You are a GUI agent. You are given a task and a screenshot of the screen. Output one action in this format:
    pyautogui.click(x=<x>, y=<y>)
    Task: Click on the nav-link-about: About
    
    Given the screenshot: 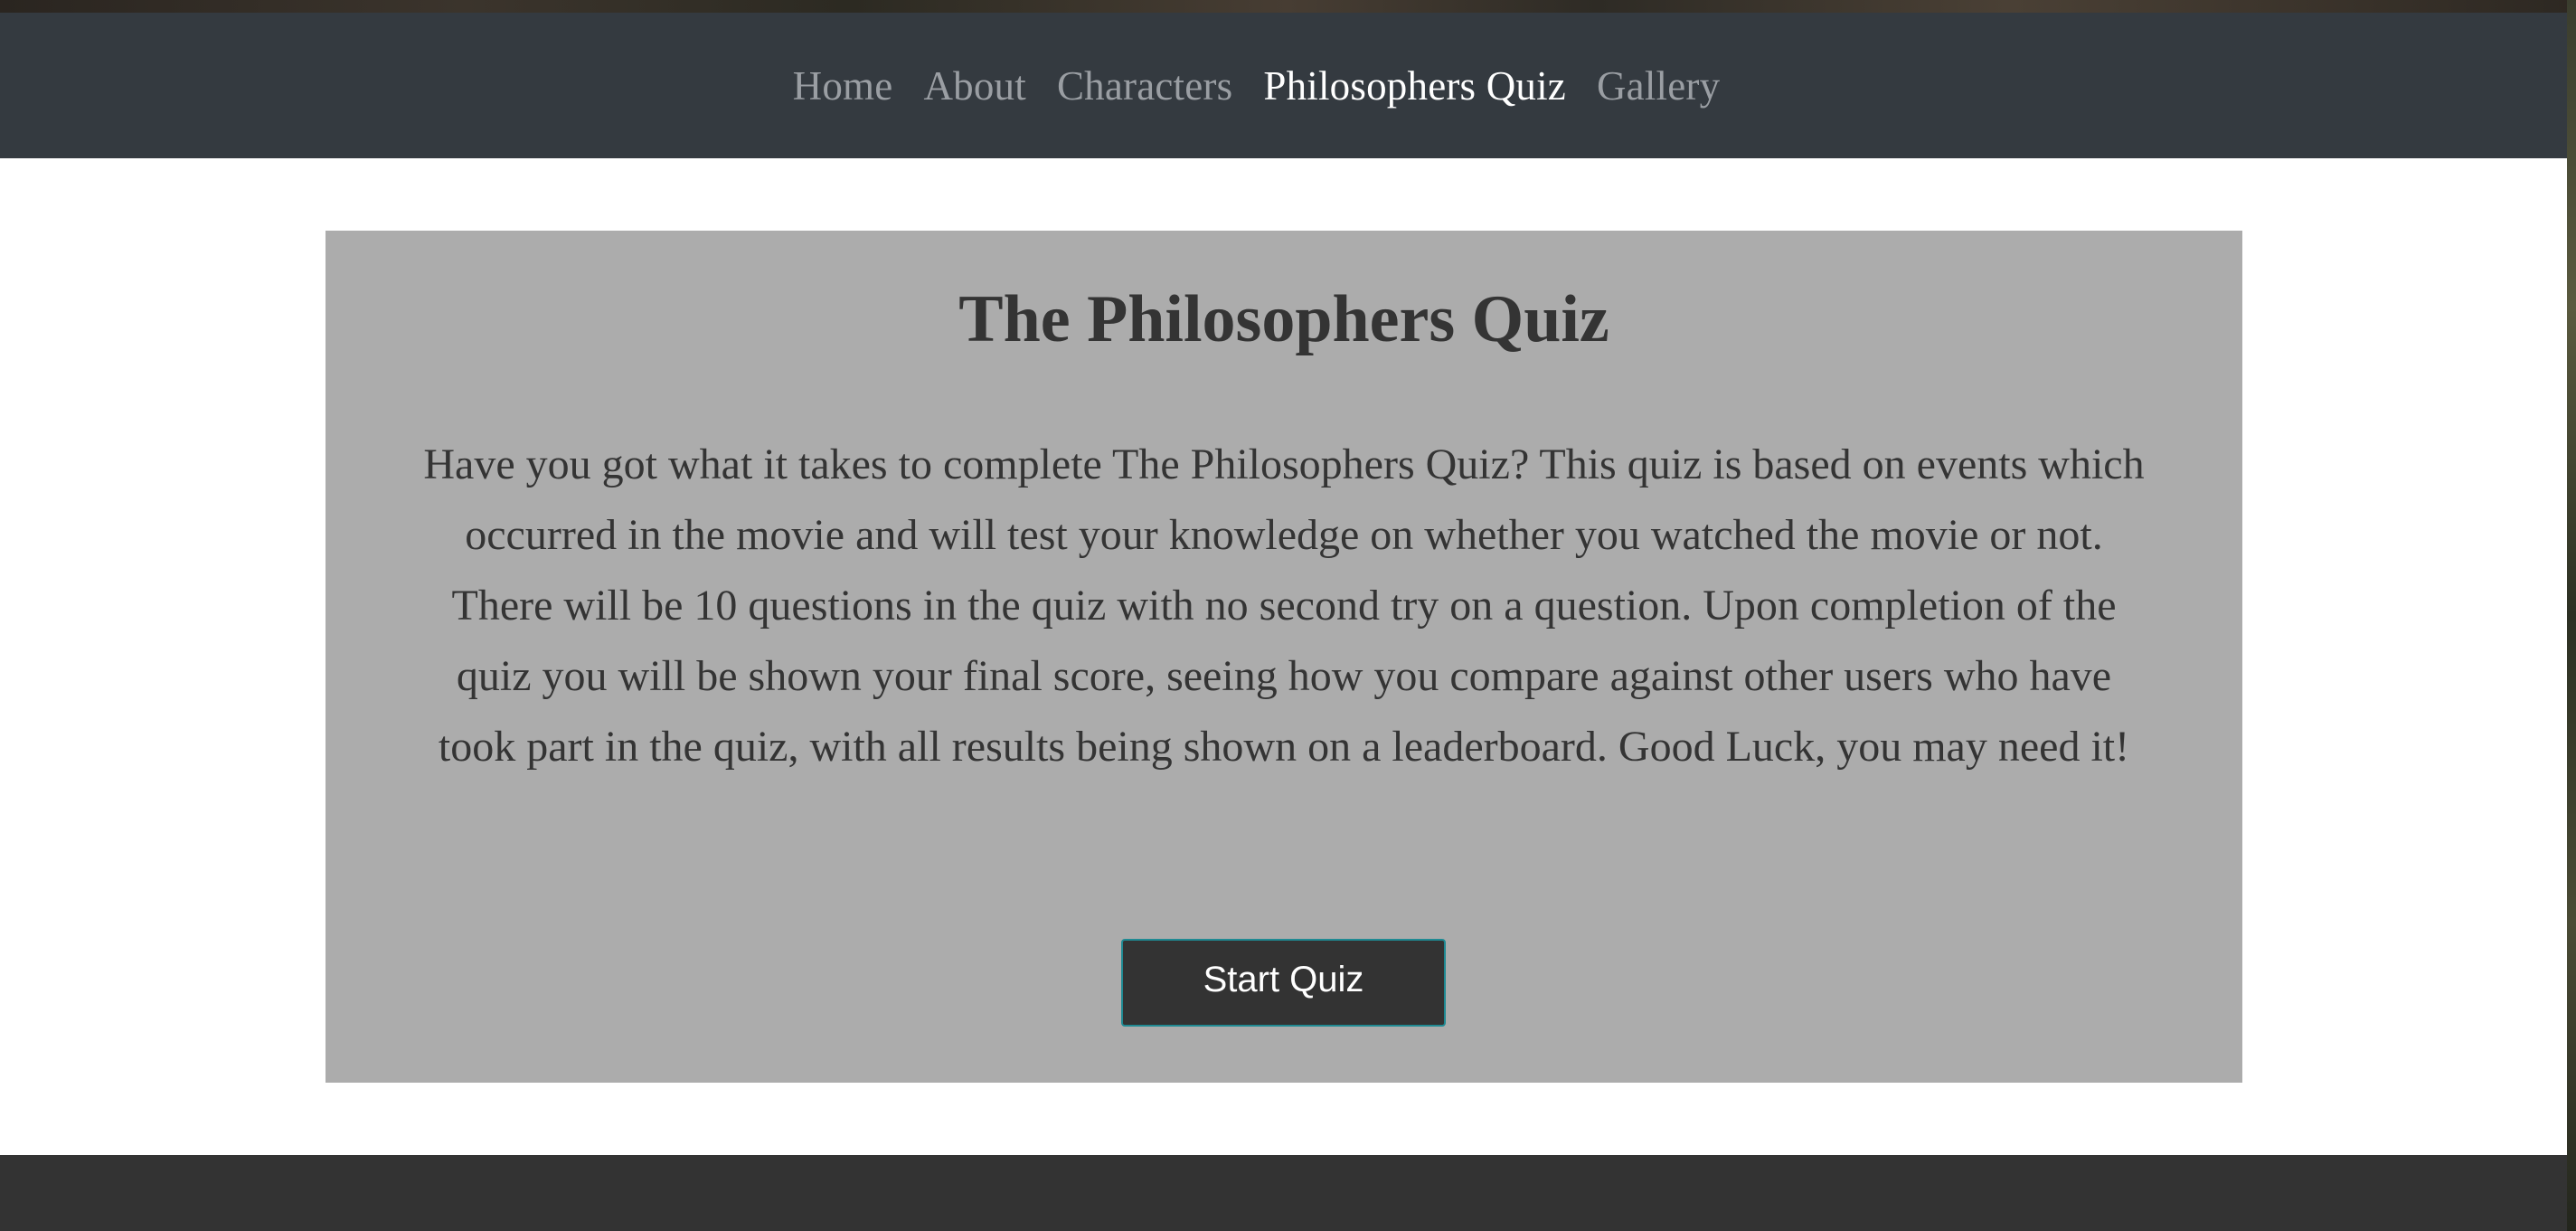 What is the action you would take?
    pyautogui.click(x=974, y=86)
    